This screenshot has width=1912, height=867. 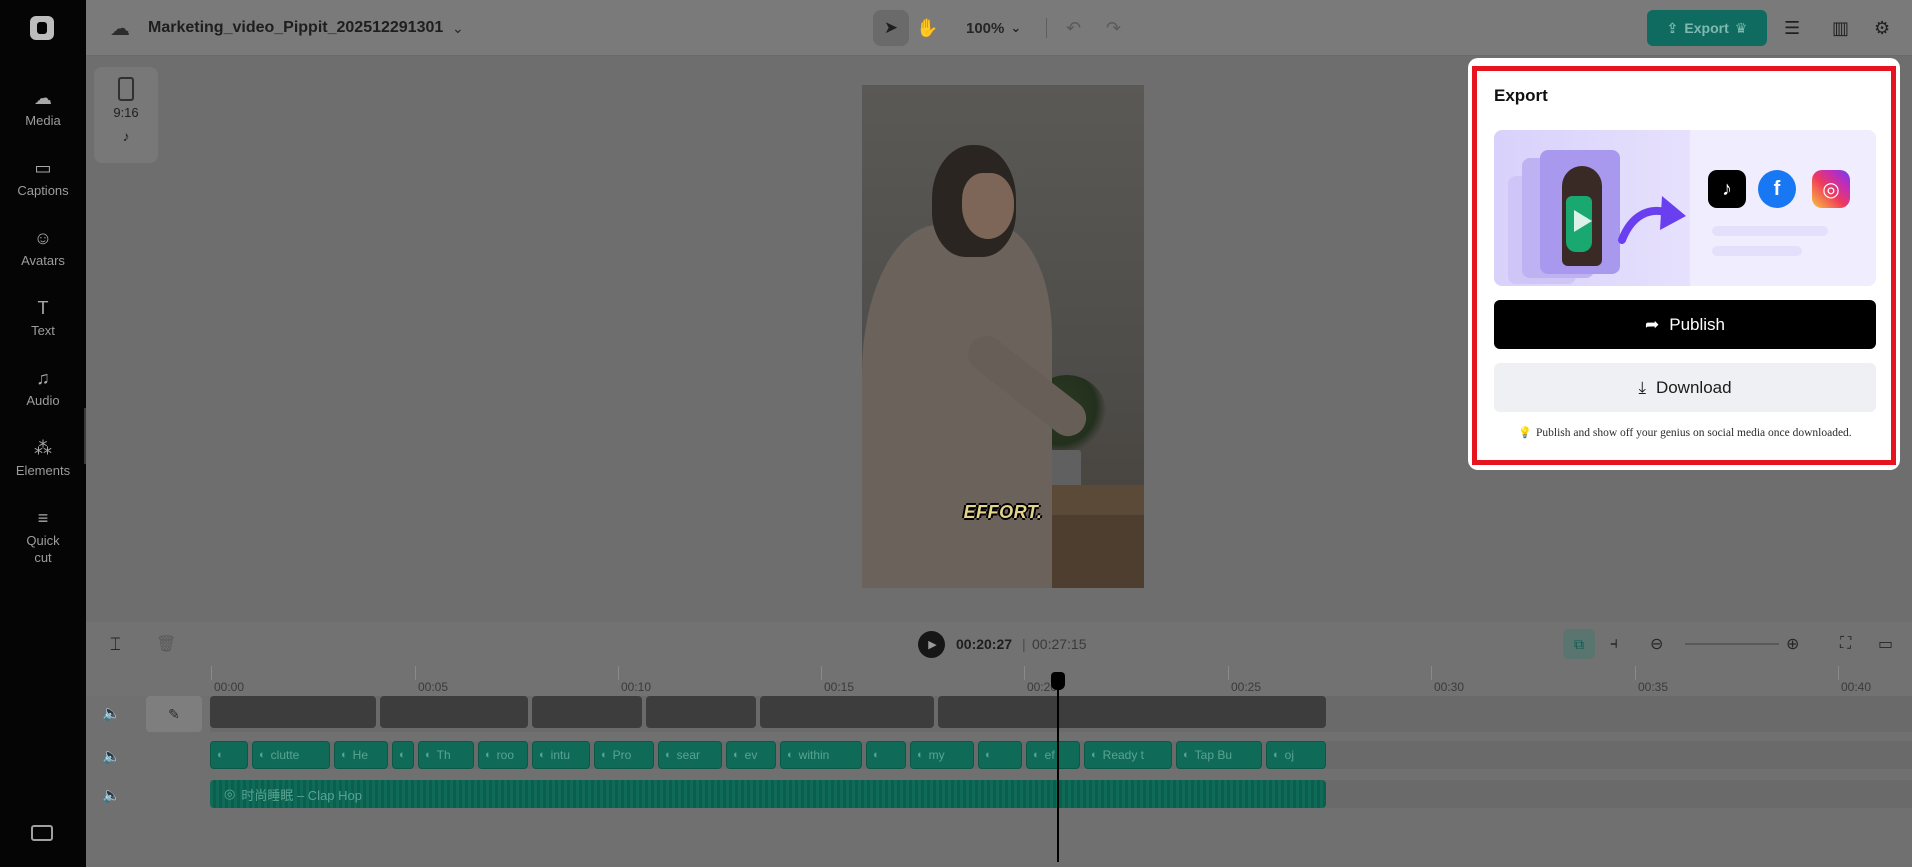 What do you see at coordinates (984, 644) in the screenshot?
I see `current-time: 00:20:27` at bounding box center [984, 644].